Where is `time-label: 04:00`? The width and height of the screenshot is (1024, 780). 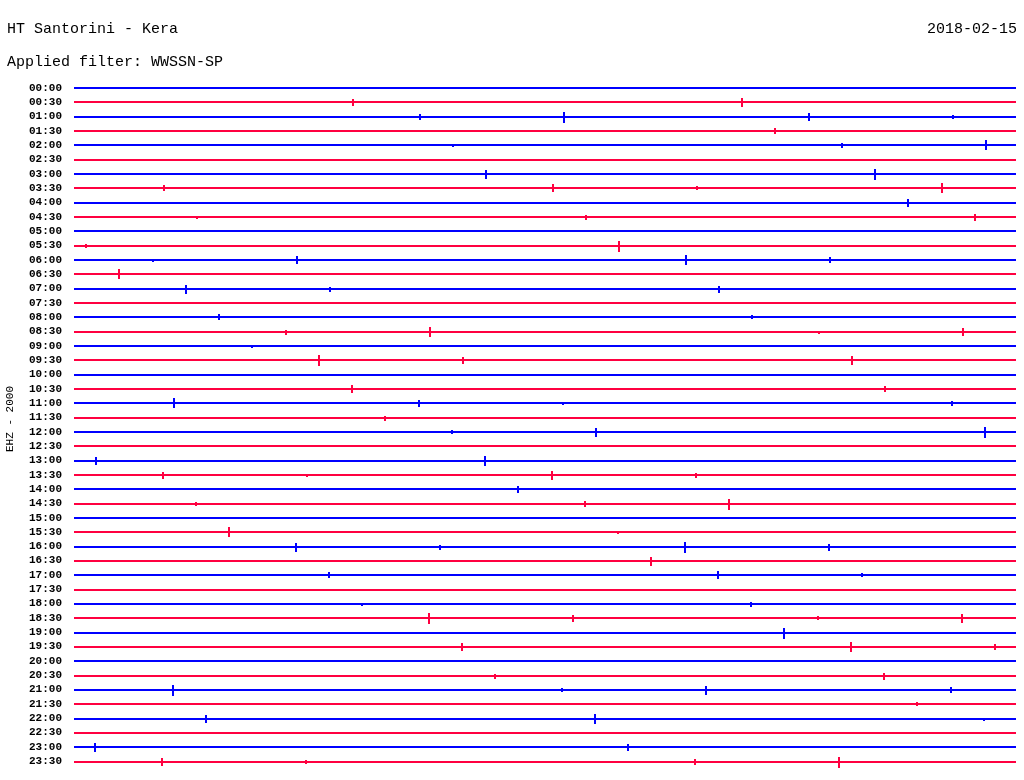 time-label: 04:00 is located at coordinates (45, 203).